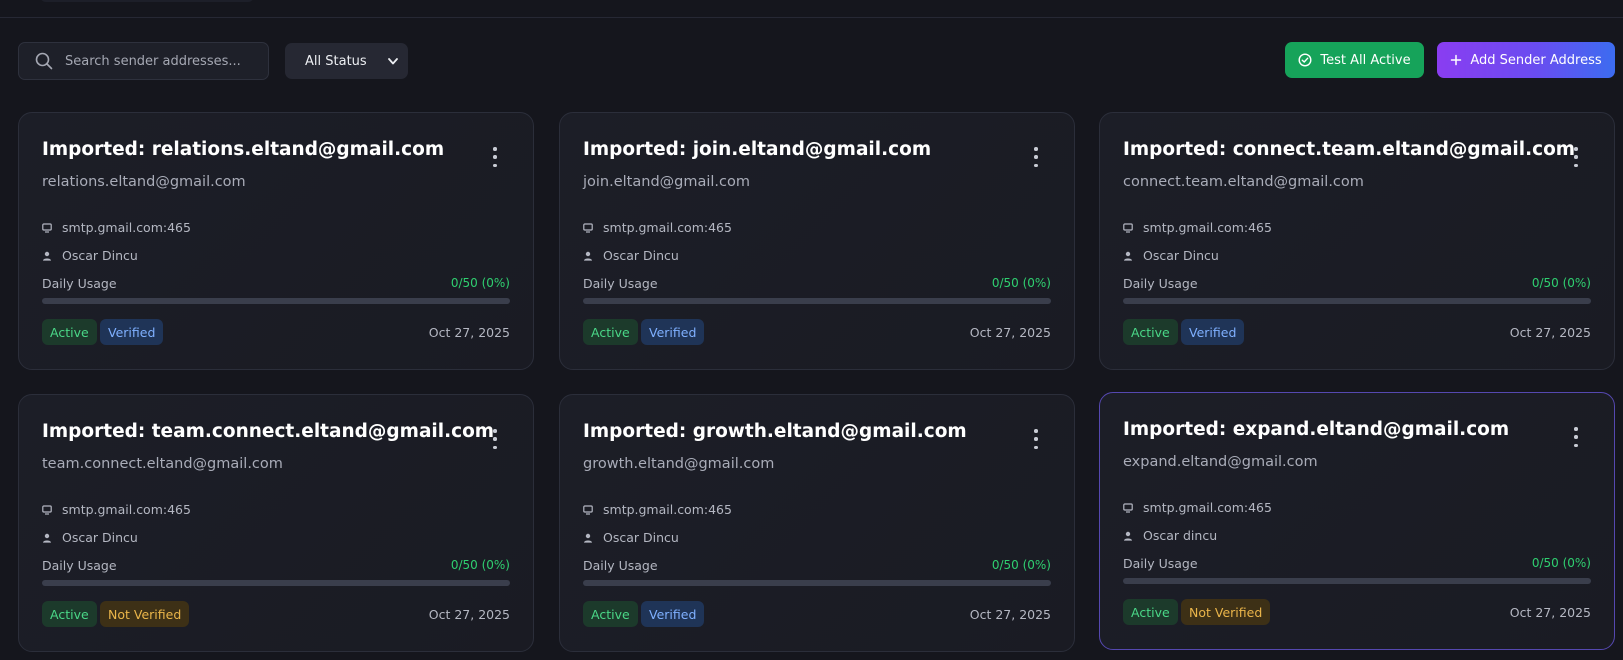  I want to click on sender-email: team.connect.eltand@gmail.com, so click(162, 464).